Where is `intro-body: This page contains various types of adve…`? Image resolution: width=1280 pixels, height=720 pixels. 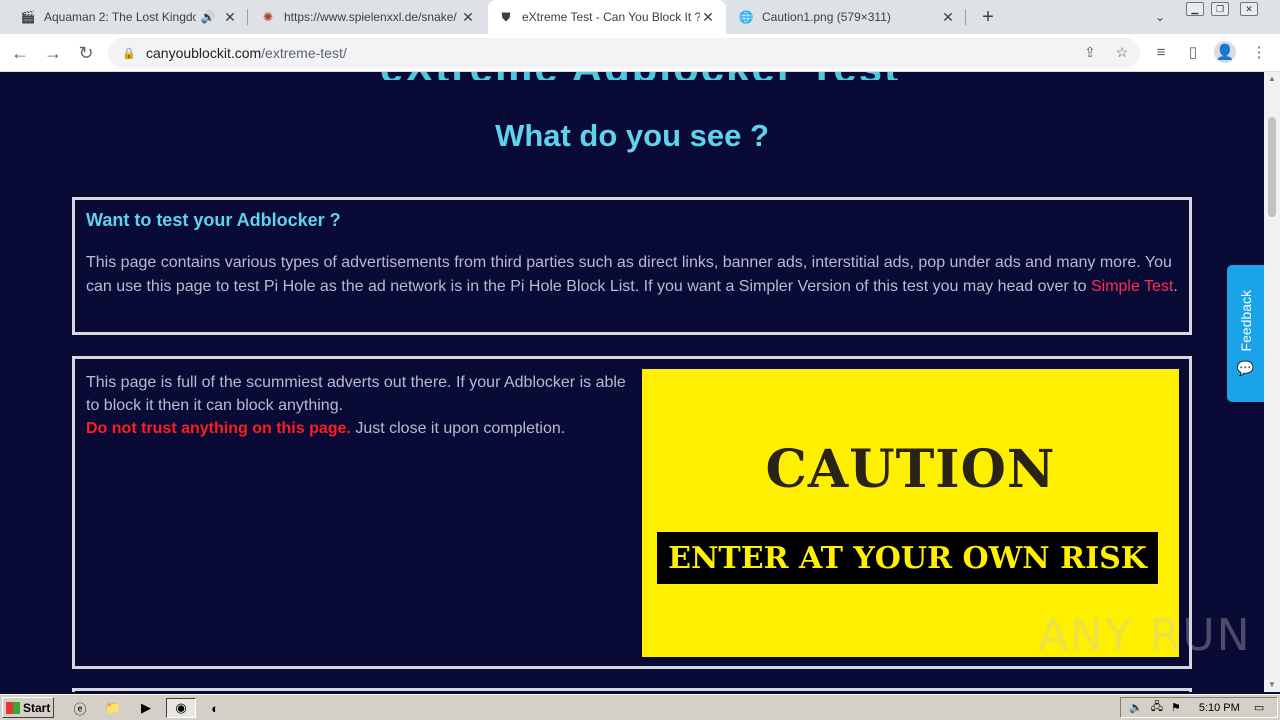
intro-body: This page contains various types of adve… is located at coordinates (629, 274).